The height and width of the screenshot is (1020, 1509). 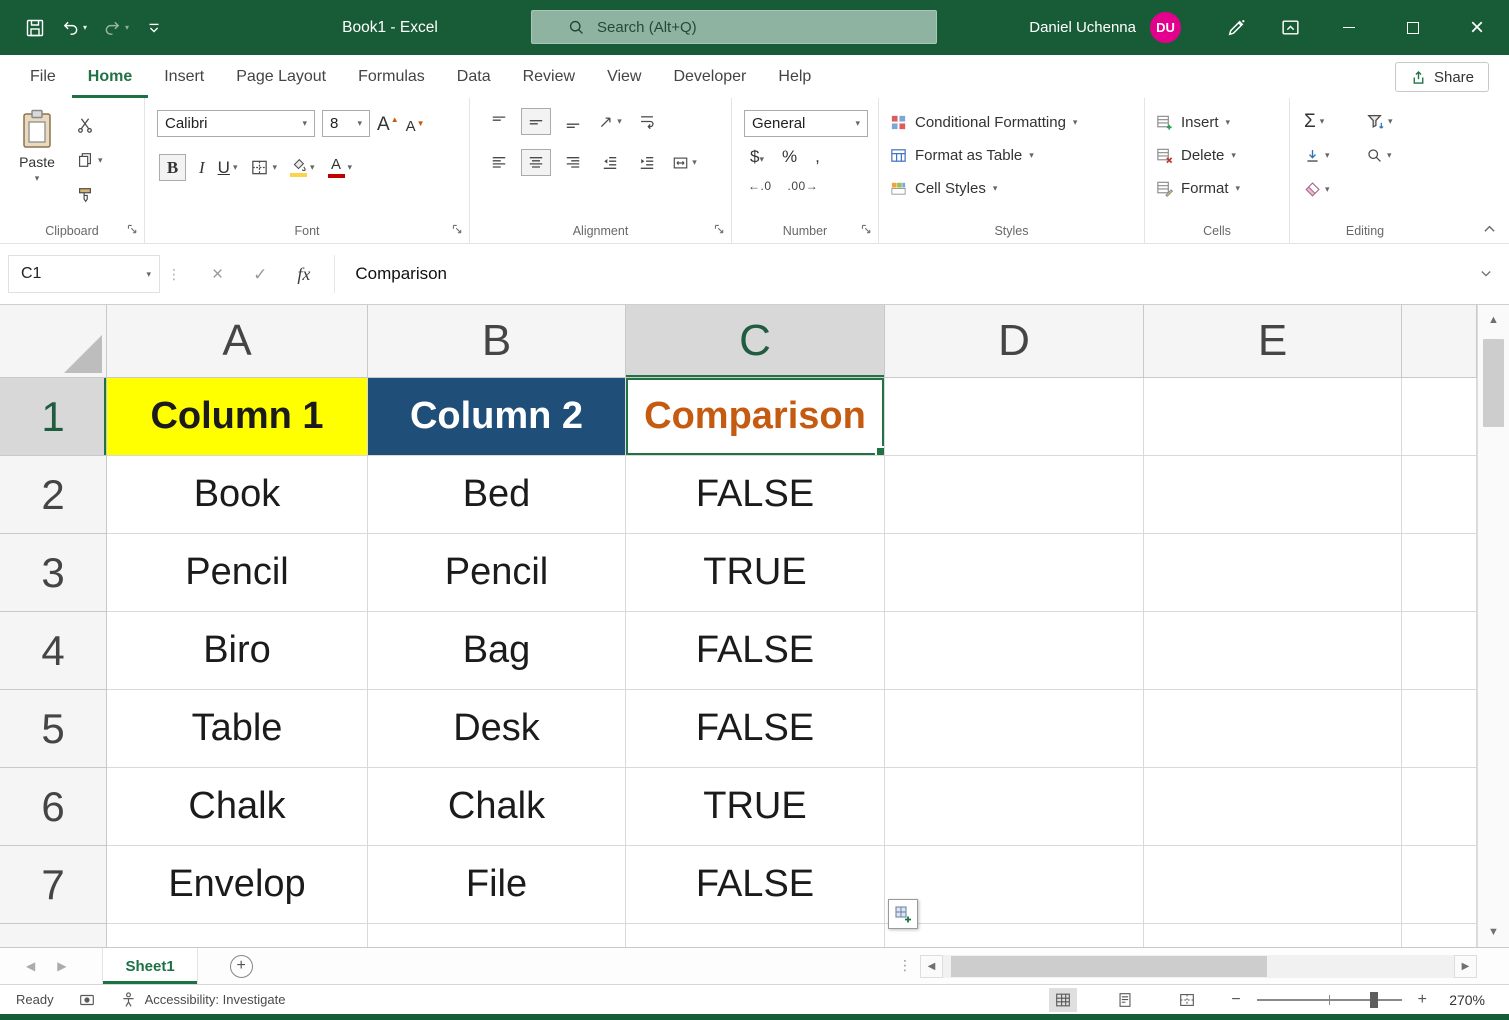 I want to click on top-align-button, so click(x=499, y=121).